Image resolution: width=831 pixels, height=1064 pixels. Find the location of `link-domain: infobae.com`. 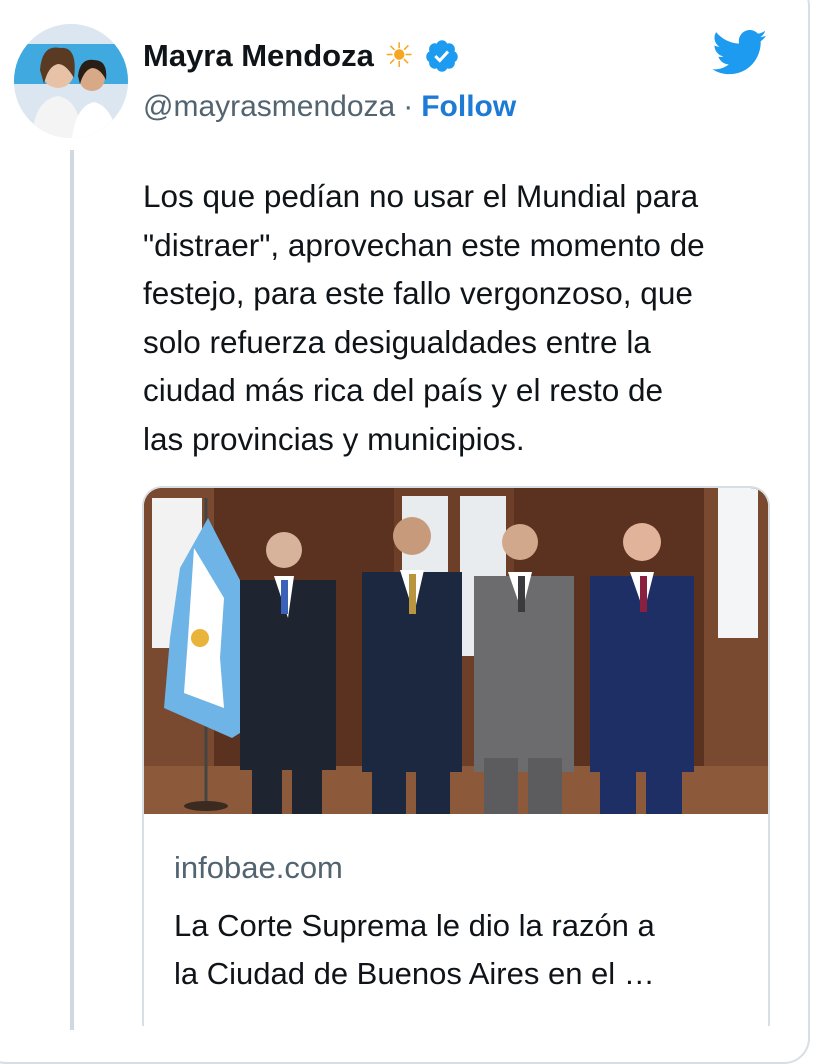

link-domain: infobae.com is located at coordinates (258, 867).